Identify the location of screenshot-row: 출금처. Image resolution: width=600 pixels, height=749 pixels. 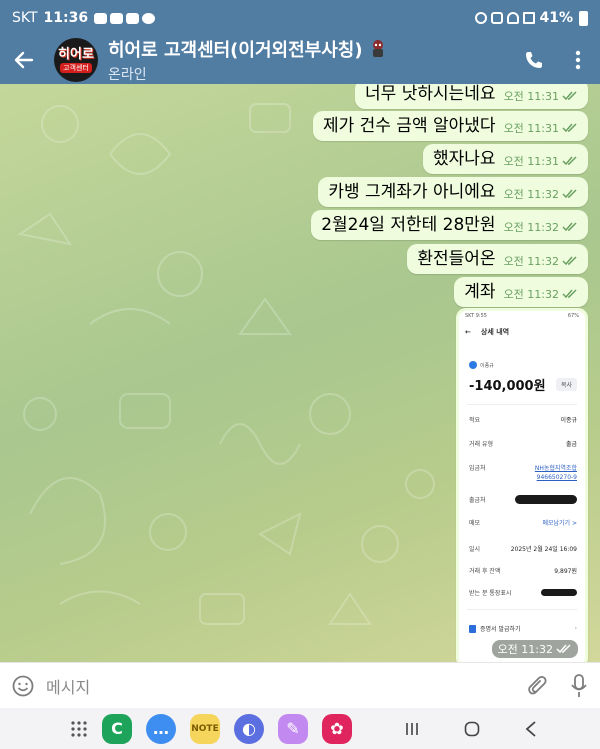
(523, 499).